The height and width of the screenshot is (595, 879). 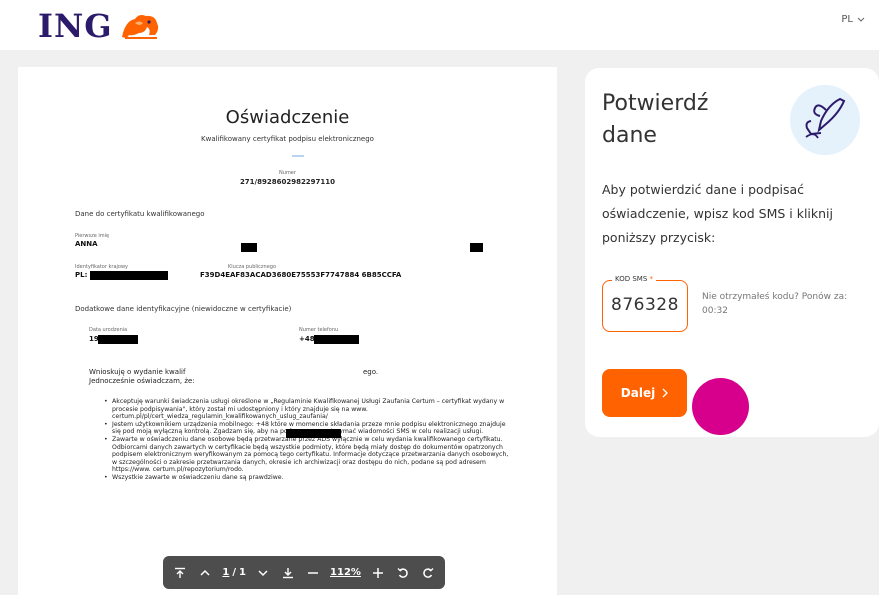 What do you see at coordinates (287, 182) in the screenshot?
I see `number-value: 271/8928602982297110` at bounding box center [287, 182].